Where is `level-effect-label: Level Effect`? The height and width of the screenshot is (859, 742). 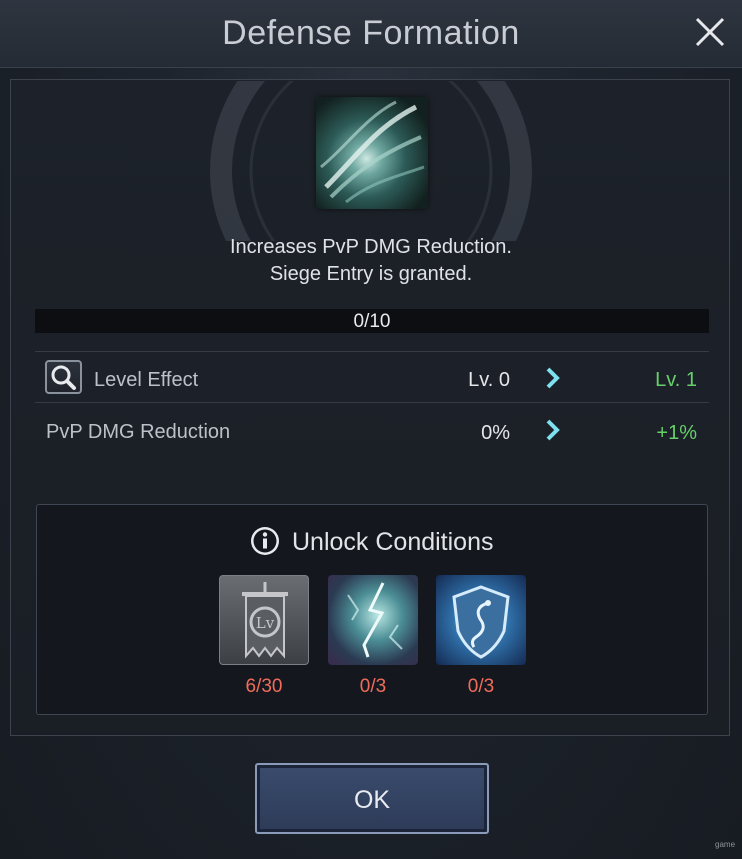
level-effect-label: Level Effect is located at coordinates (146, 380).